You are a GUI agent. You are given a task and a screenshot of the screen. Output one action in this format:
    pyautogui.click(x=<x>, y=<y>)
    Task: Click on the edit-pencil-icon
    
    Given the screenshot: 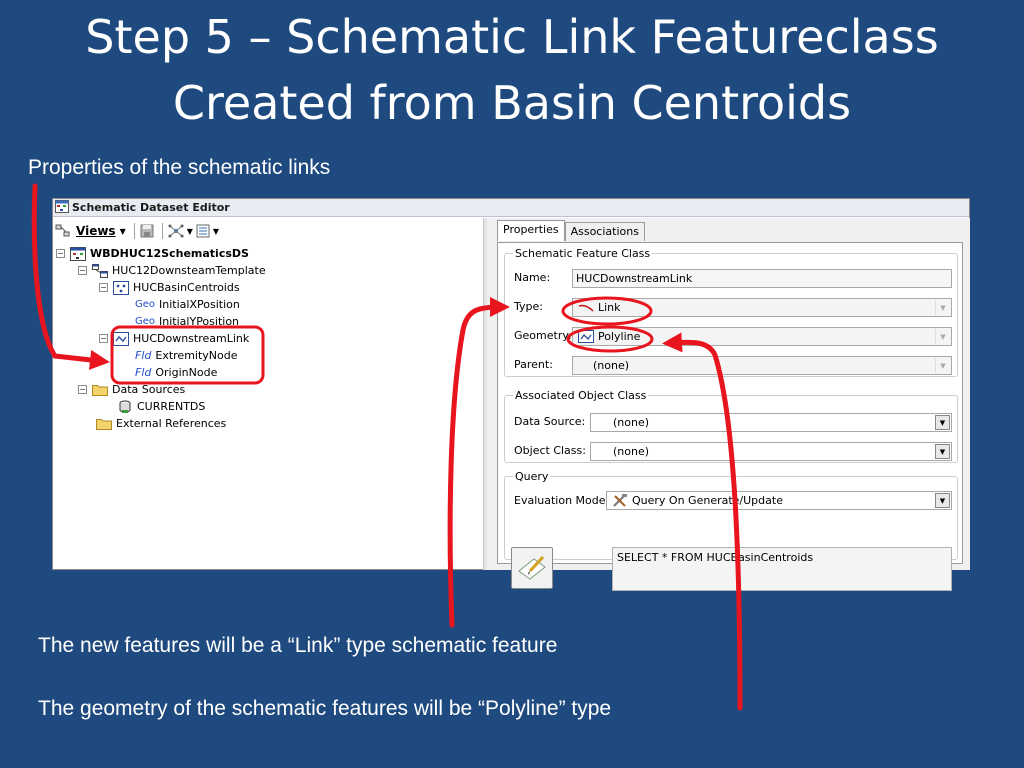 What is the action you would take?
    pyautogui.click(x=532, y=568)
    